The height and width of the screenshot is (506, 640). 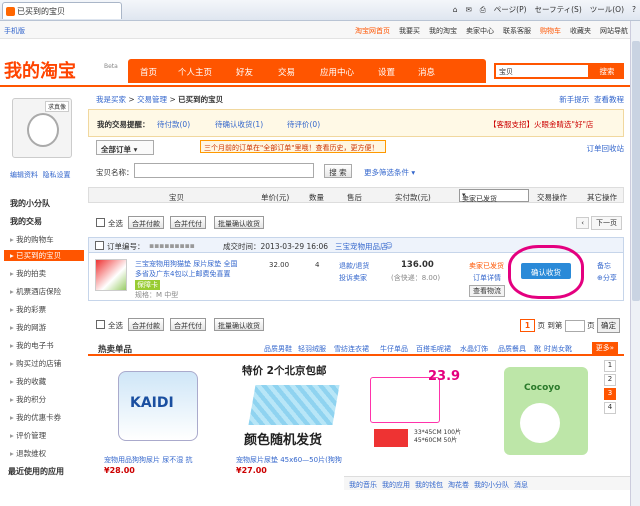 What do you see at coordinates (182, 274) in the screenshot?
I see `item-title-line2: 多省及广东4包以上邮费免喜置` at bounding box center [182, 274].